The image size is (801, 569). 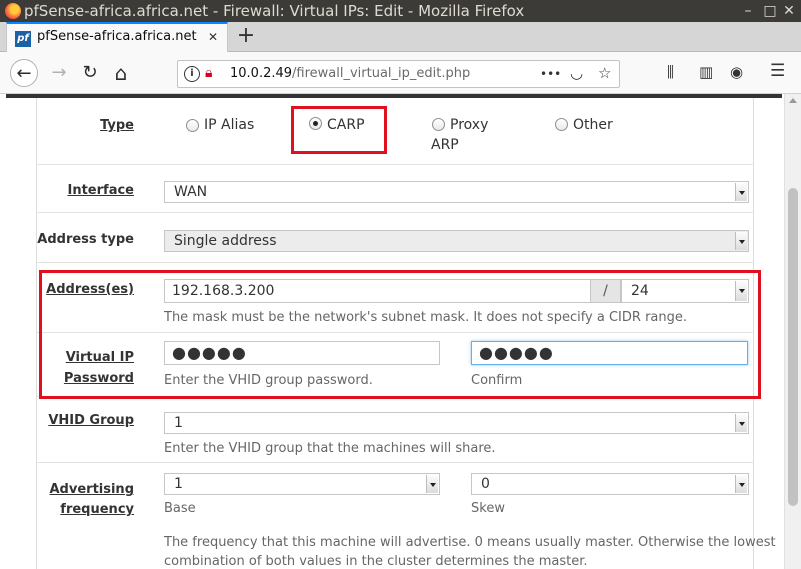 I want to click on address-type-select-value: Single address, so click(x=225, y=241).